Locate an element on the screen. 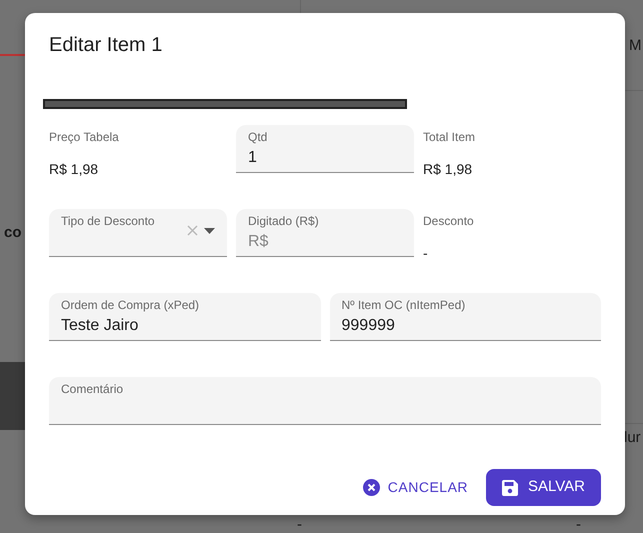 Image resolution: width=643 pixels, height=533 pixels. field-label: Preço Tabela is located at coordinates (84, 137).